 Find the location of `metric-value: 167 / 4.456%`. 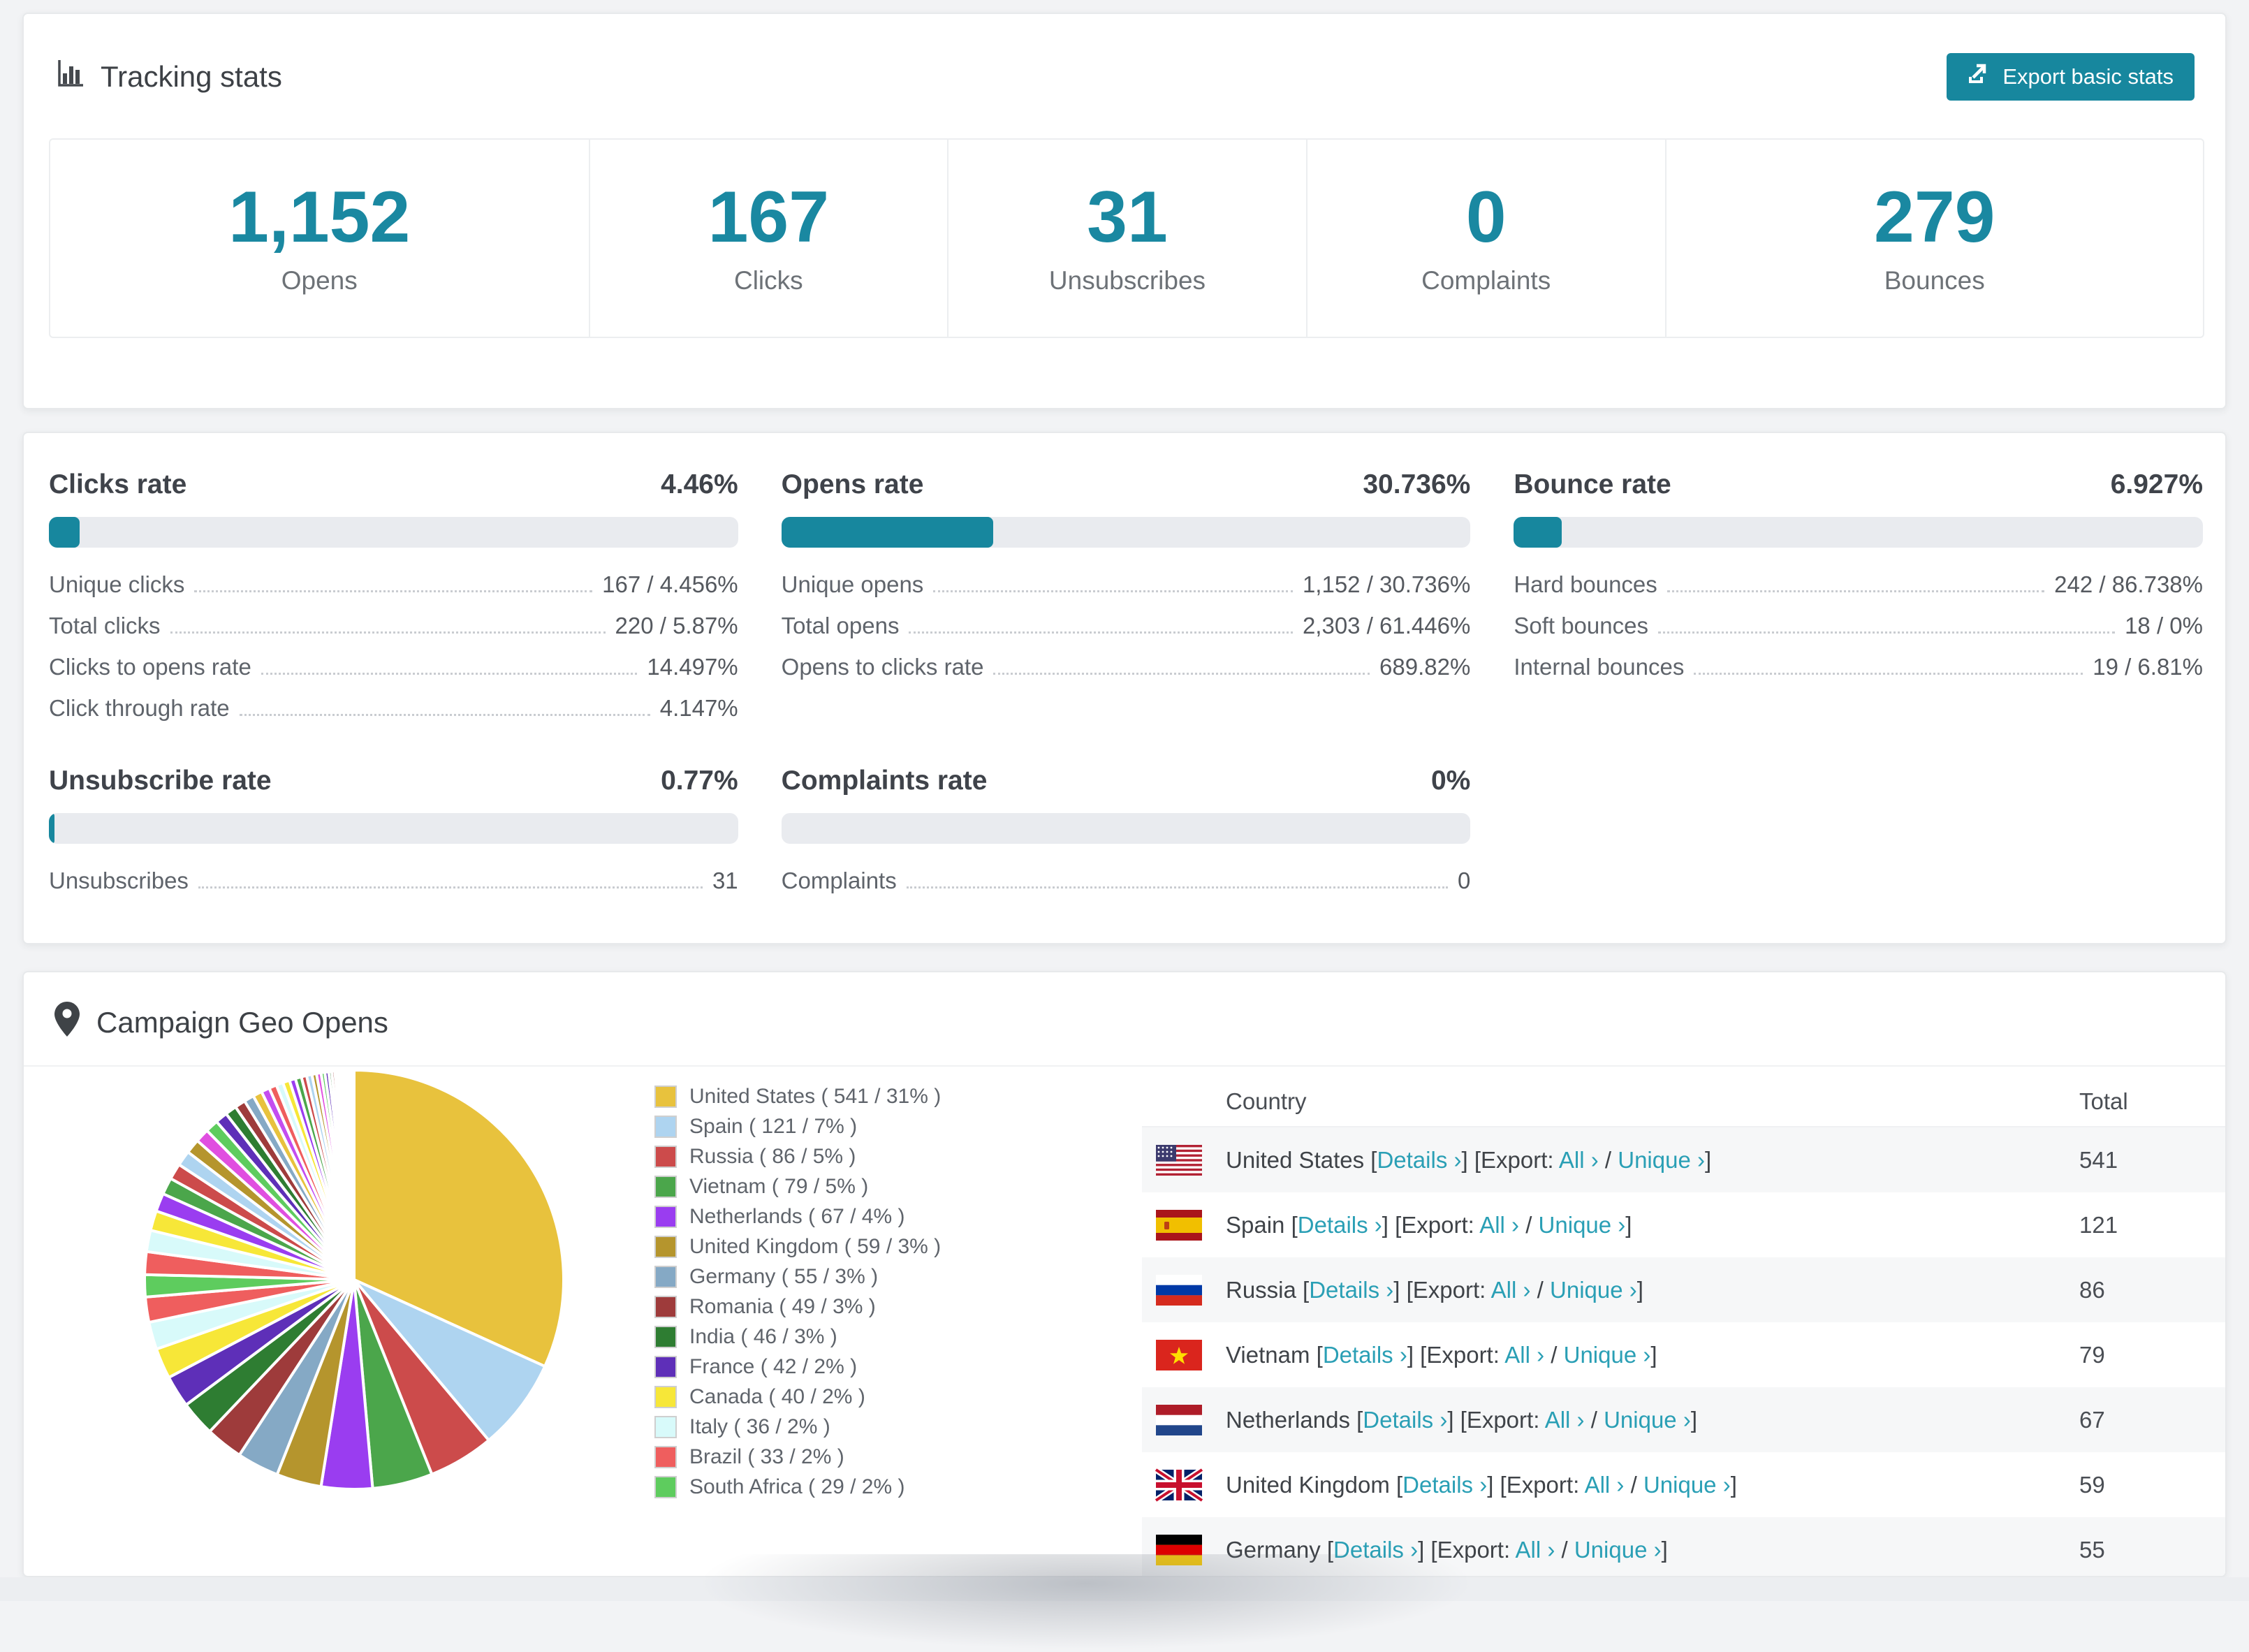

metric-value: 167 / 4.456% is located at coordinates (670, 584).